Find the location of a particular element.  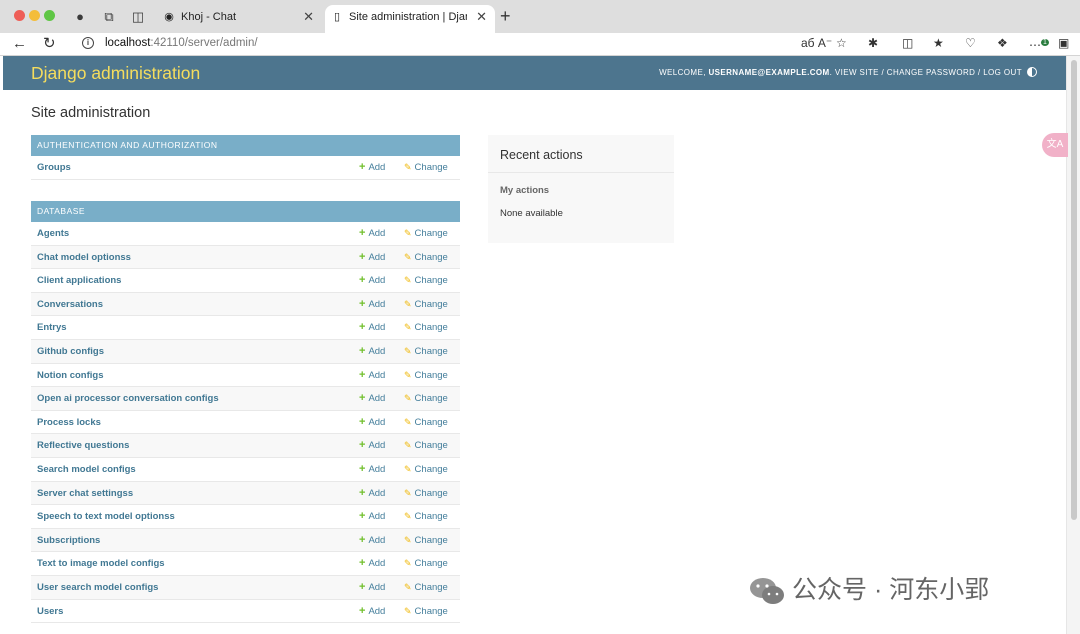

translate-icon: 文A is located at coordinates (1055, 145).